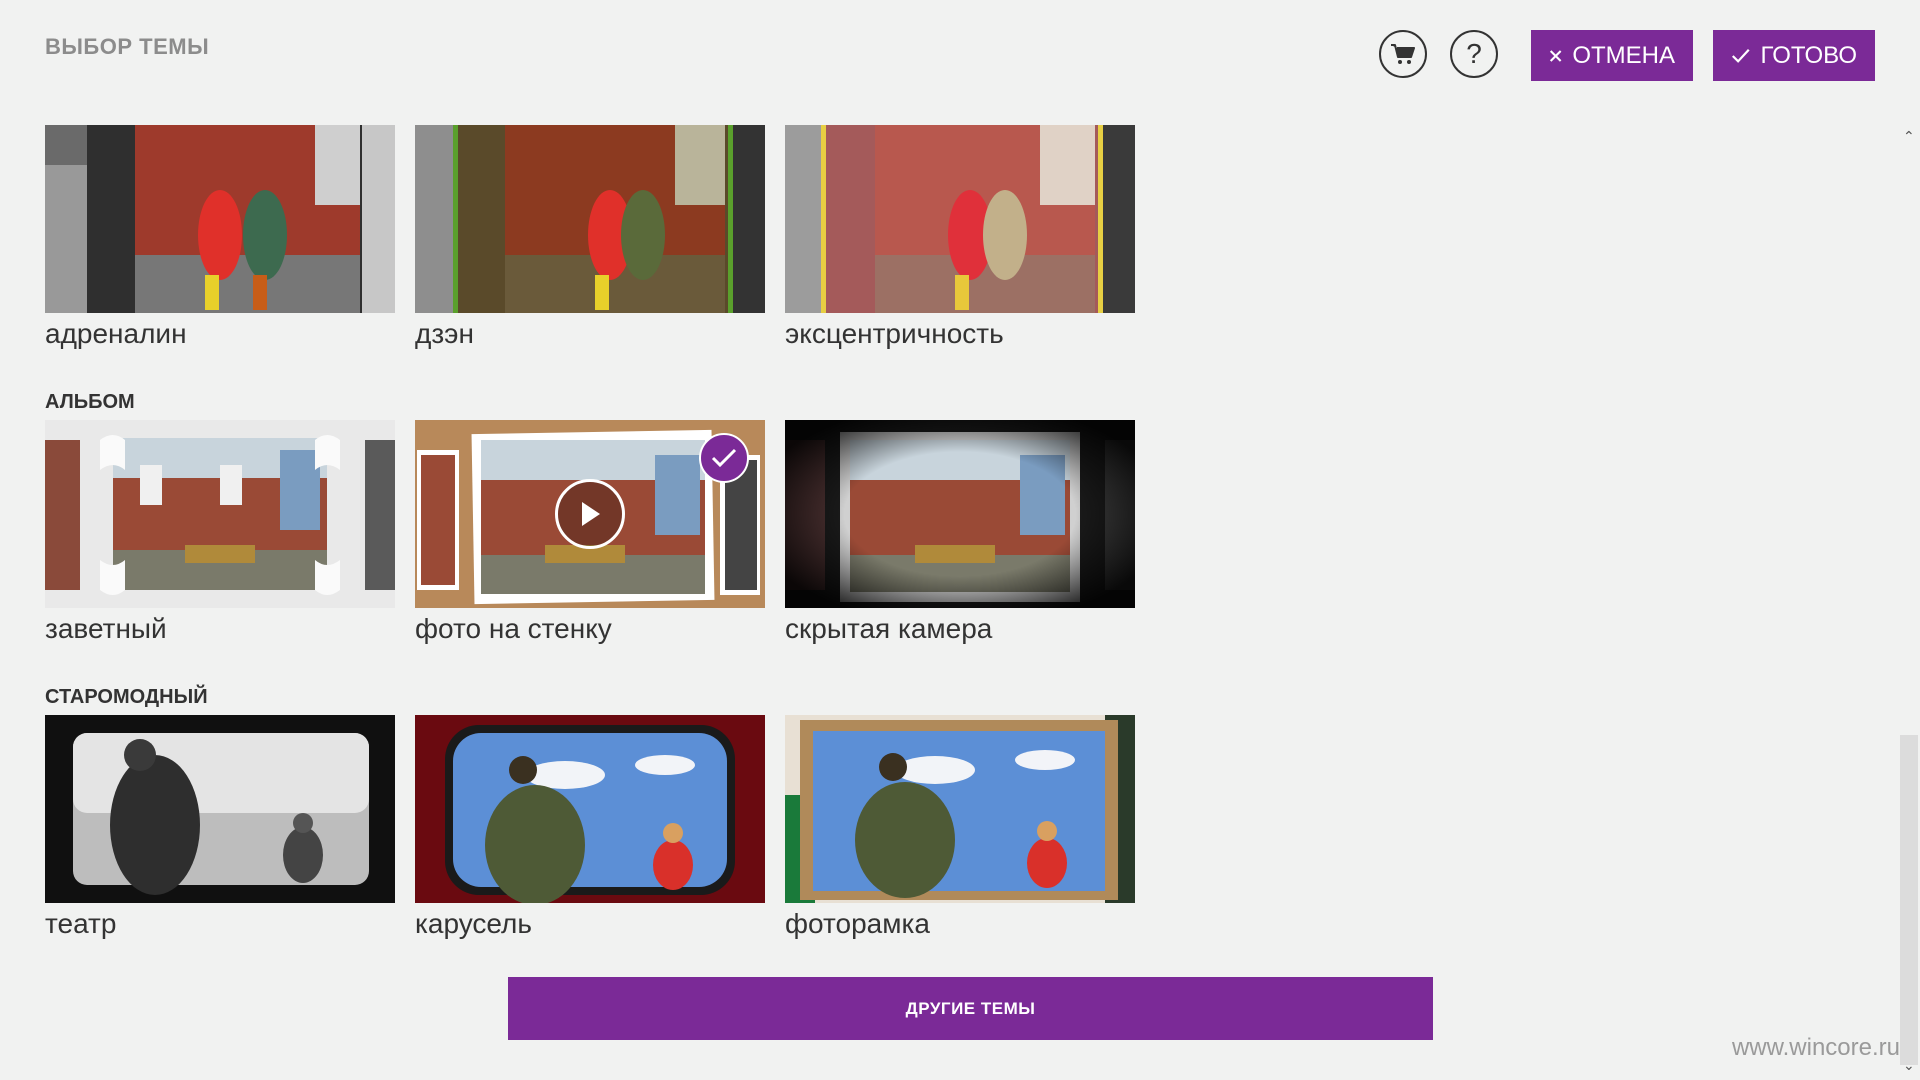  Describe the element at coordinates (1909, 1065) in the screenshot. I see `chevron-down-icon: ⌄` at that location.